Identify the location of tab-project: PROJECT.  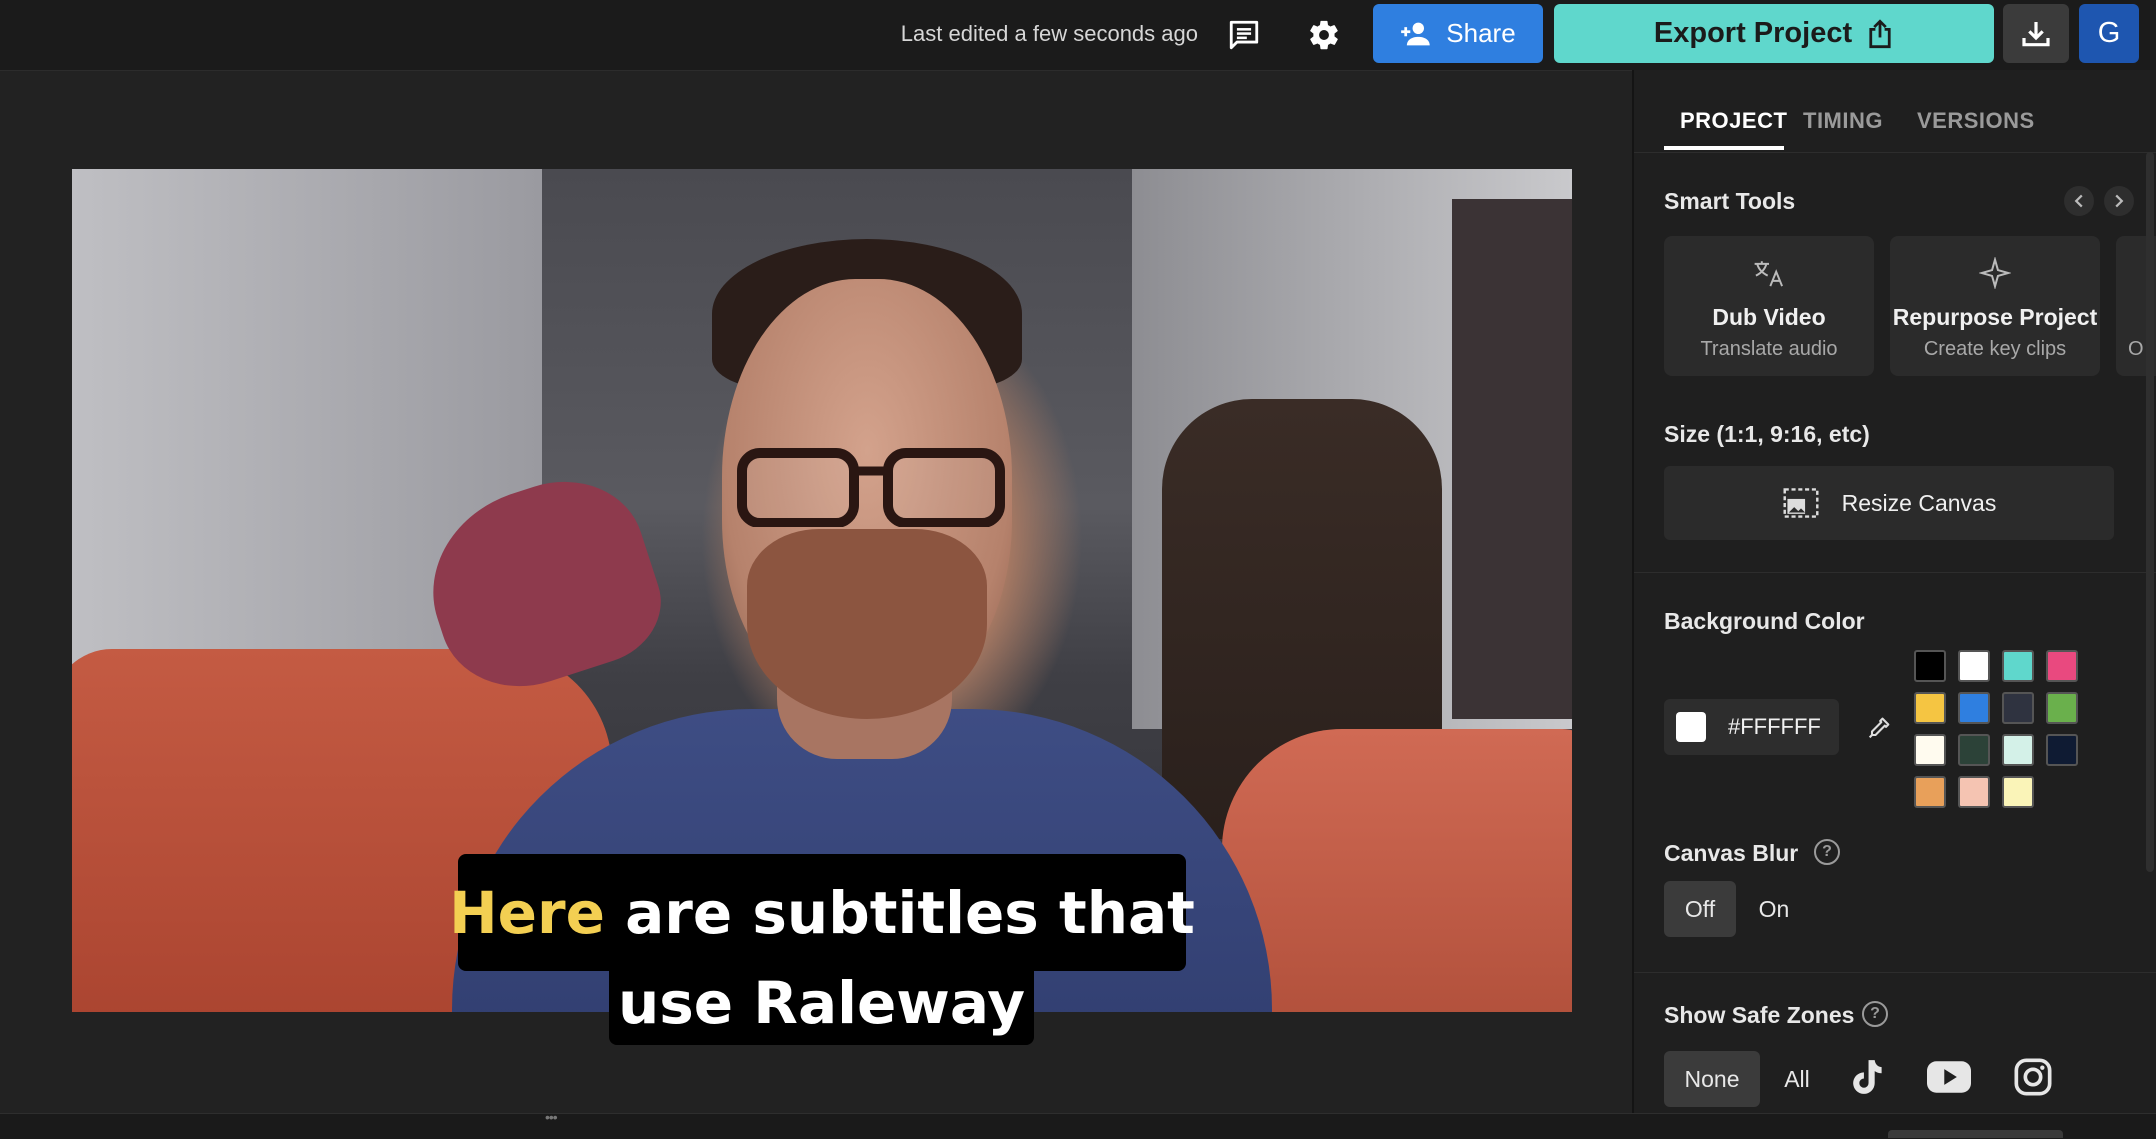
(1733, 121).